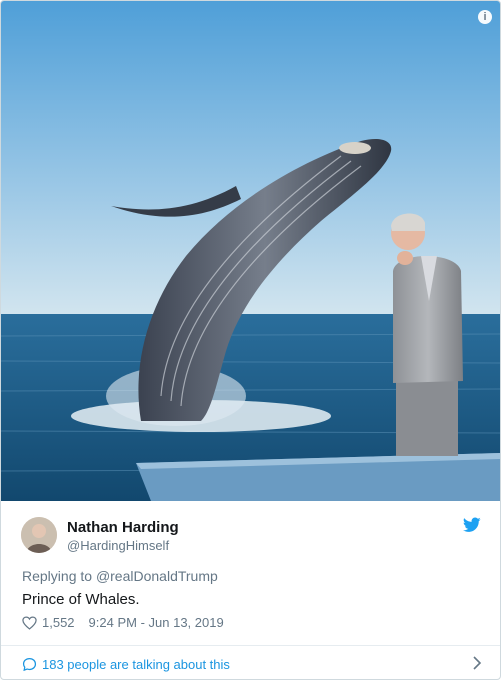  Describe the element at coordinates (251, 537) in the screenshot. I see `tweet-header: Nathan Harding @HardingHimself` at that location.